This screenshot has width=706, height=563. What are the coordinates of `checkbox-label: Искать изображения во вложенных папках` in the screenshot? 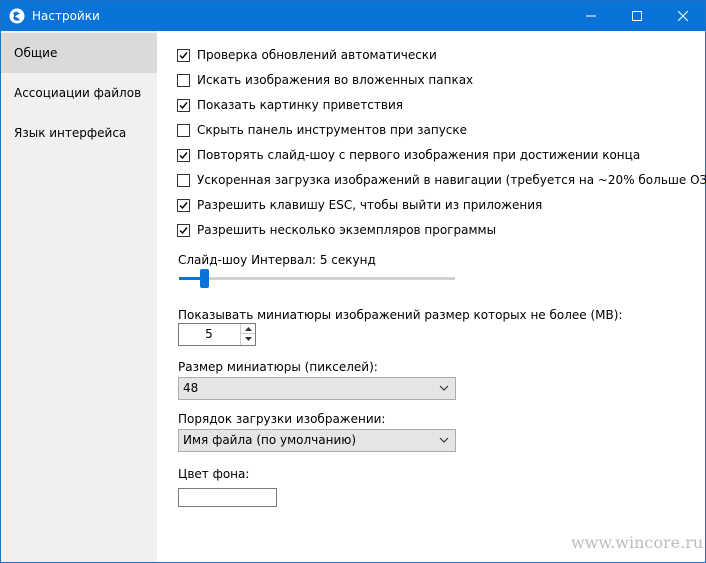 It's located at (335, 80).